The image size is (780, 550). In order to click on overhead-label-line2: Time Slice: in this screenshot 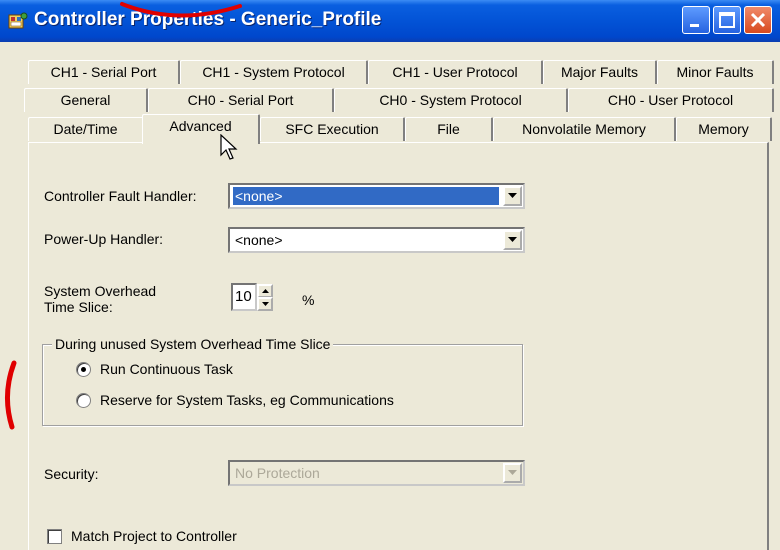, I will do `click(78, 307)`.